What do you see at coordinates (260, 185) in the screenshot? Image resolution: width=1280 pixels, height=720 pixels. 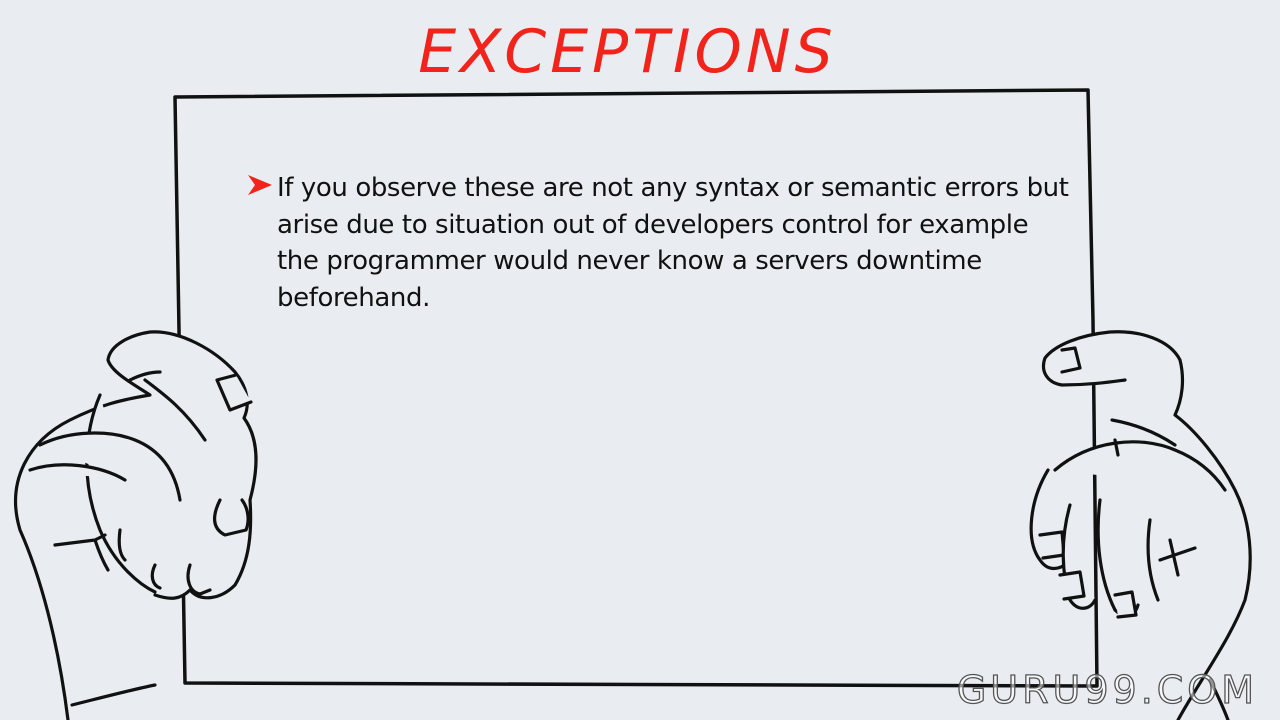 I see `red-arrow-bullet-icon` at bounding box center [260, 185].